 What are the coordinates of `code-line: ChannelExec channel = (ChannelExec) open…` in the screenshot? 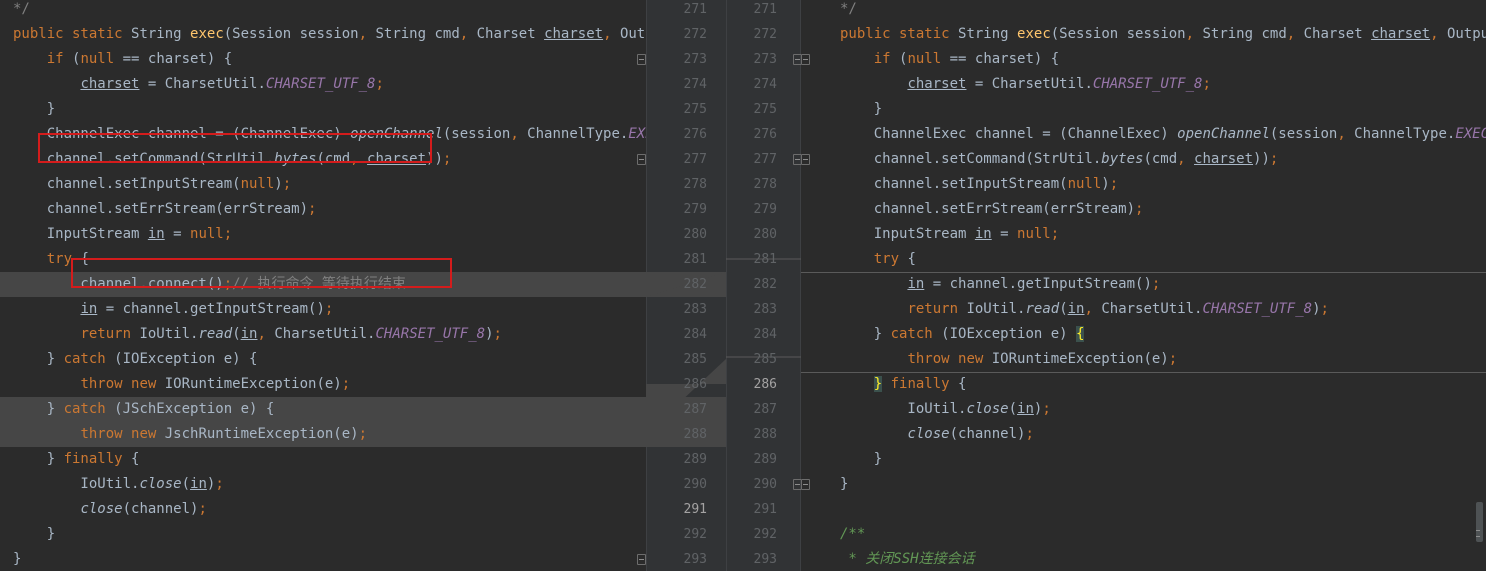 It's located at (1143, 134).